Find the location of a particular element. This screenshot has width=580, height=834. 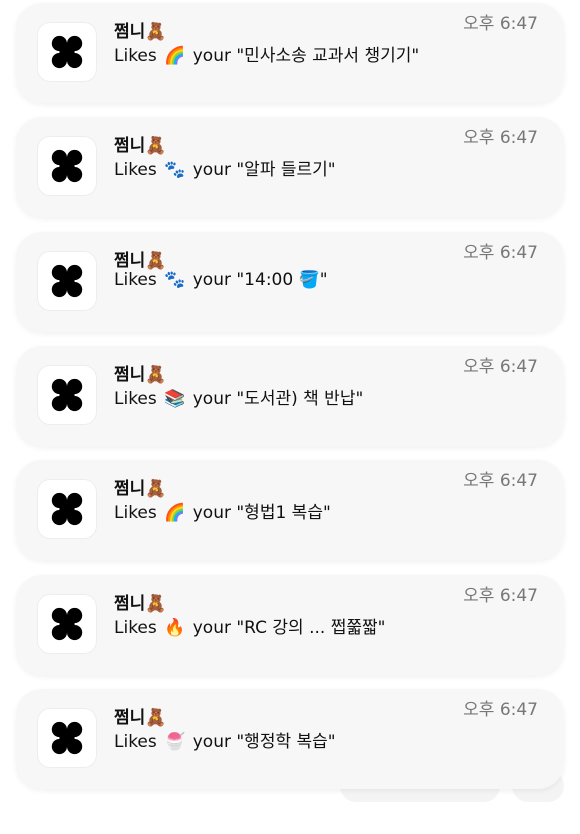

notification-card: 쩜니🧸 Likes 📚 your "도서관) 책 반납" 오후 6:47 is located at coordinates (290, 396).